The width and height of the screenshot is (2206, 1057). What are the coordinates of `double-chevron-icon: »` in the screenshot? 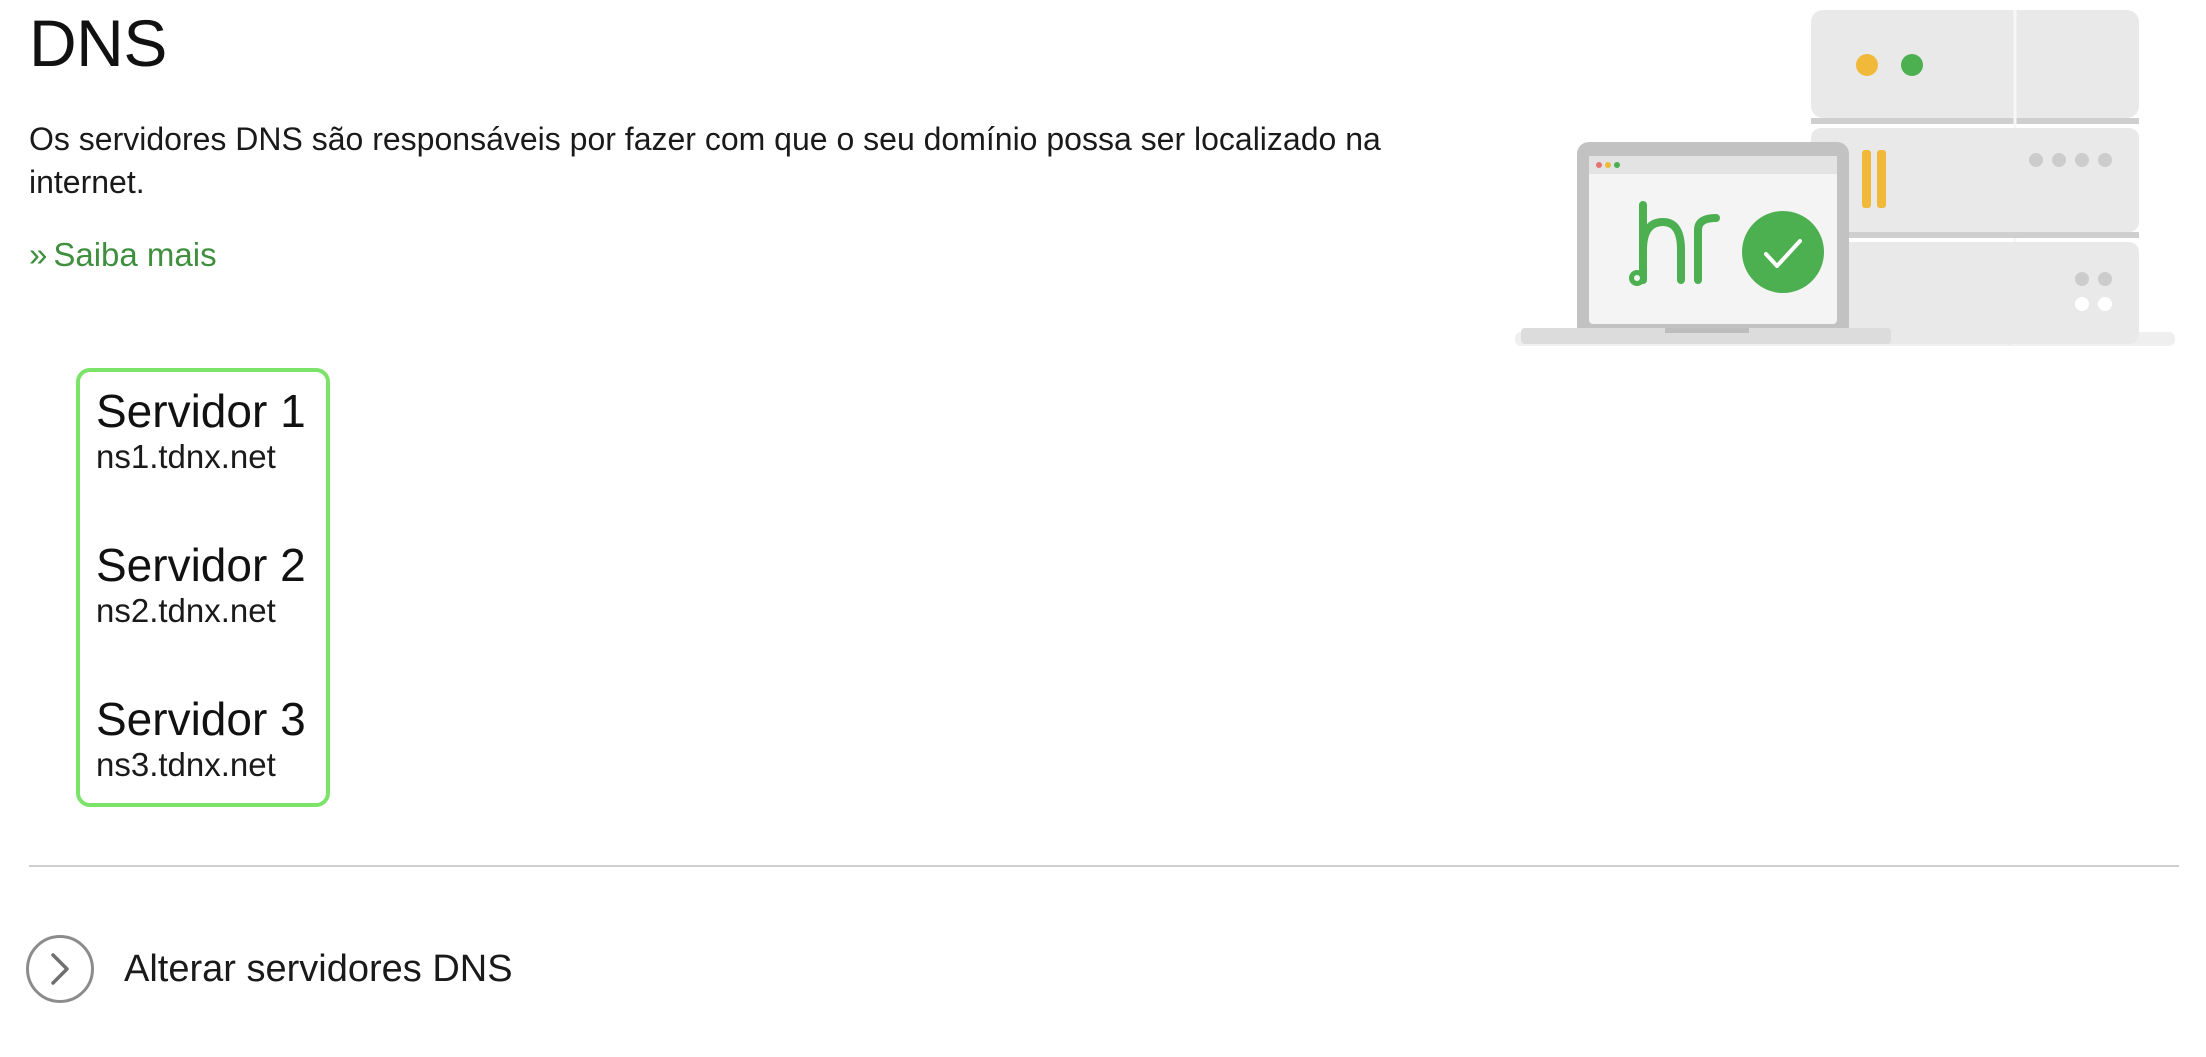 It's located at (38, 254).